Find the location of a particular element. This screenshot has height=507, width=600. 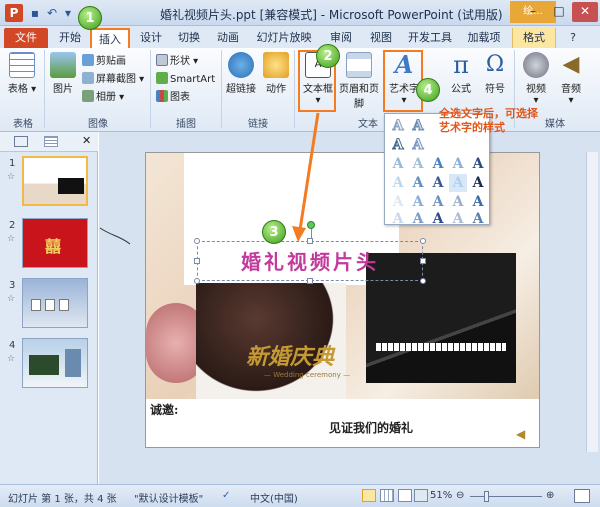

title-text: 婚礼视频片头 is located at coordinates (310, 260).